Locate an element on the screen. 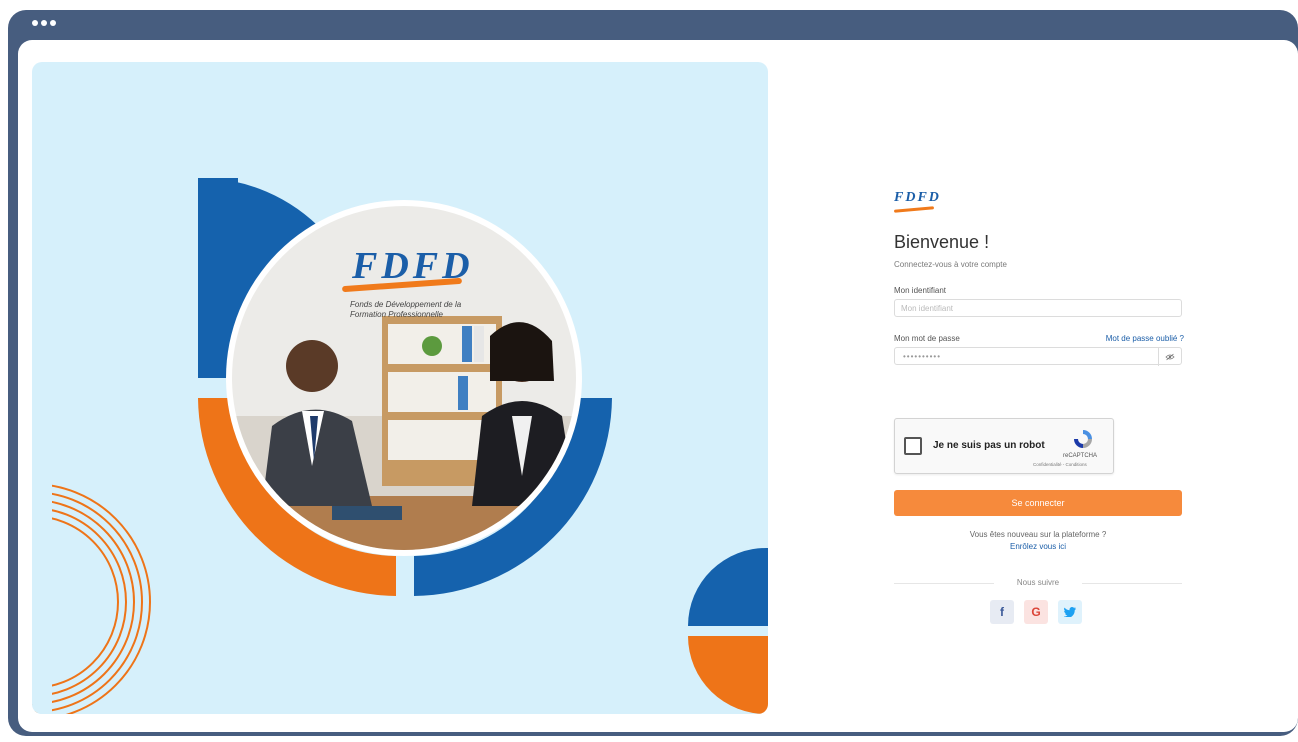 This screenshot has width=1298, height=742. window-dots is located at coordinates (44, 23).